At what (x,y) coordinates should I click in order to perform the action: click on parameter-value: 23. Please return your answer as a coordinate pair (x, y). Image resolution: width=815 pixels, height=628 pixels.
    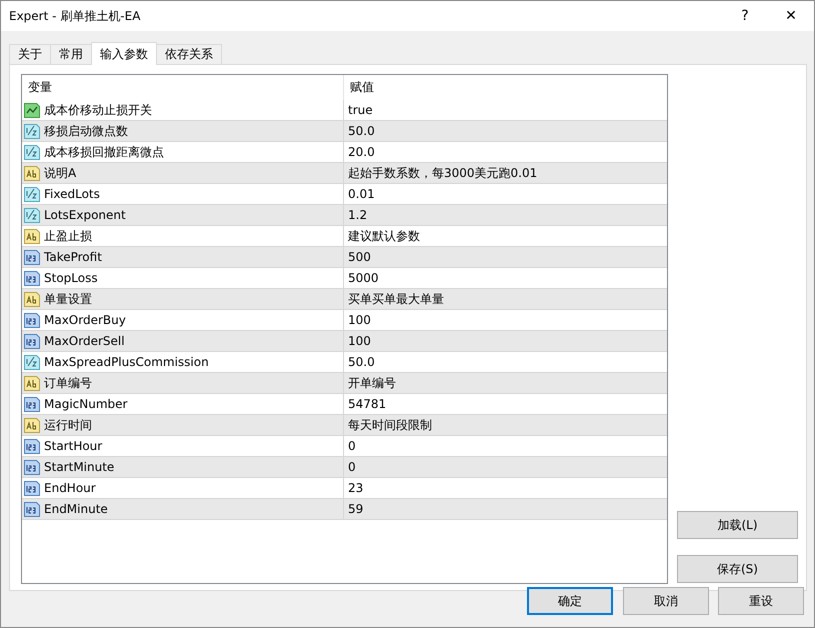
    Looking at the image, I should click on (356, 488).